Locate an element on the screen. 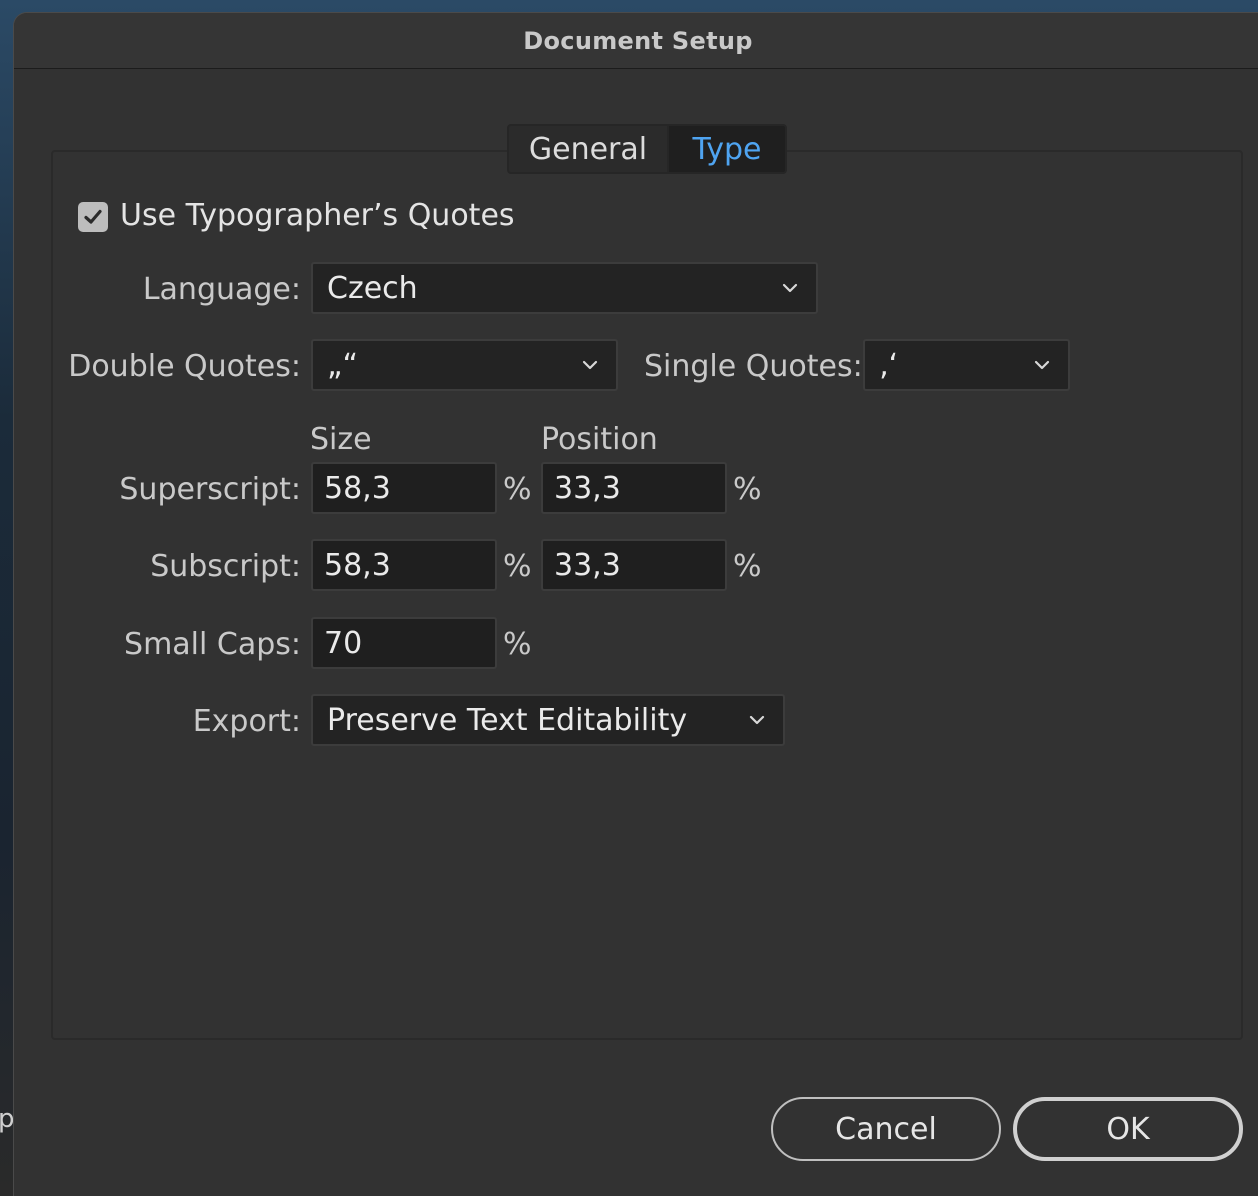  superscript-label: Superscript: is located at coordinates (210, 489).